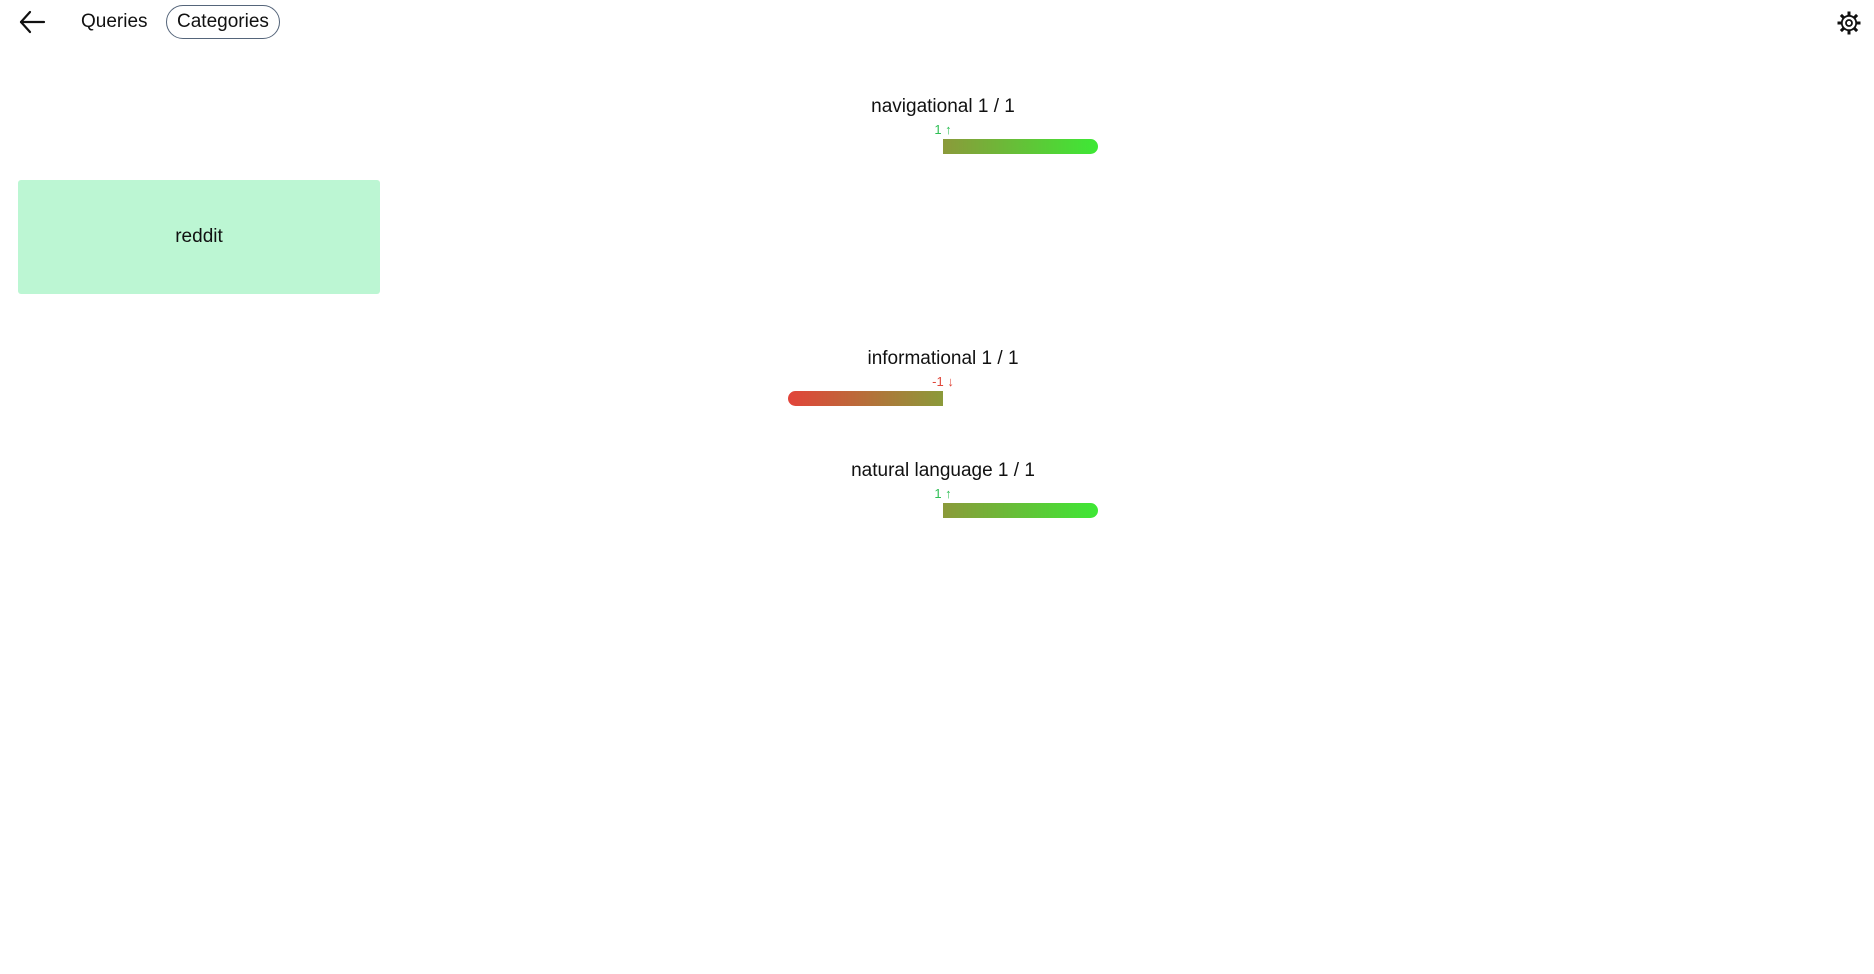 The height and width of the screenshot is (974, 1874). What do you see at coordinates (114, 22) in the screenshot?
I see `tab-queries: Queries` at bounding box center [114, 22].